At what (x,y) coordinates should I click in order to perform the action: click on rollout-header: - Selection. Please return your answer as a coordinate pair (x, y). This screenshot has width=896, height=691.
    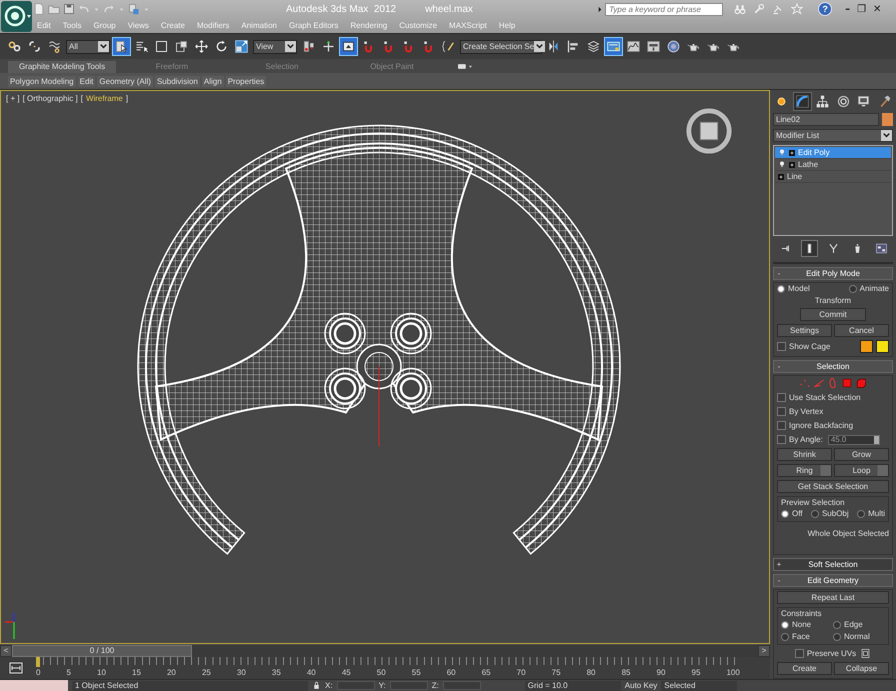
    Looking at the image, I should click on (833, 366).